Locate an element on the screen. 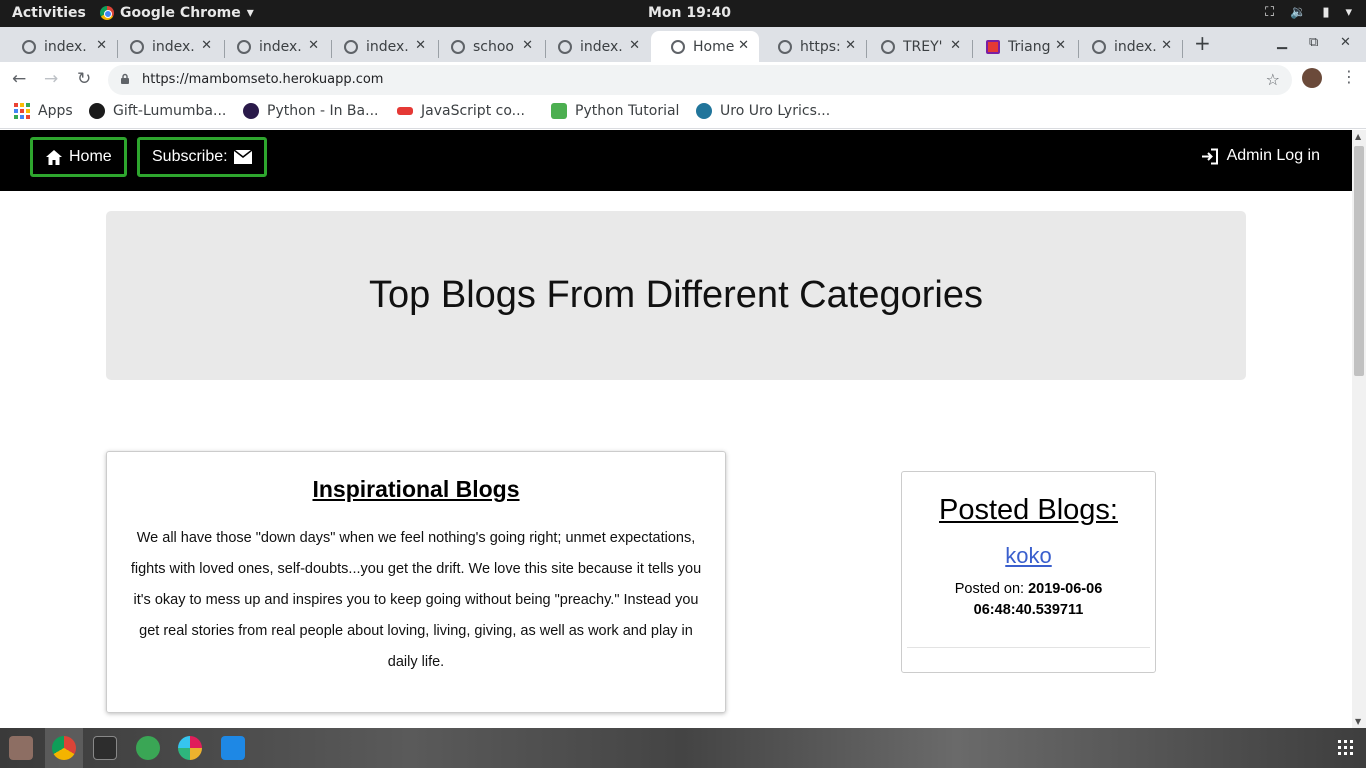  posted-blogs-heading: Posted Blogs: is located at coordinates (1028, 510).